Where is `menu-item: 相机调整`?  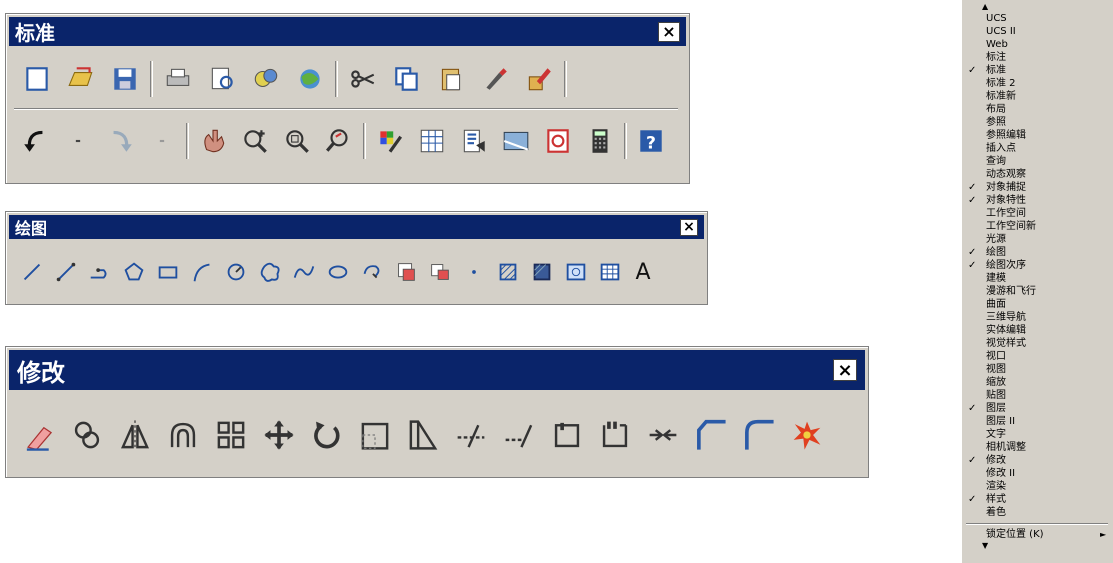
menu-item: 相机调整 is located at coordinates (1037, 447).